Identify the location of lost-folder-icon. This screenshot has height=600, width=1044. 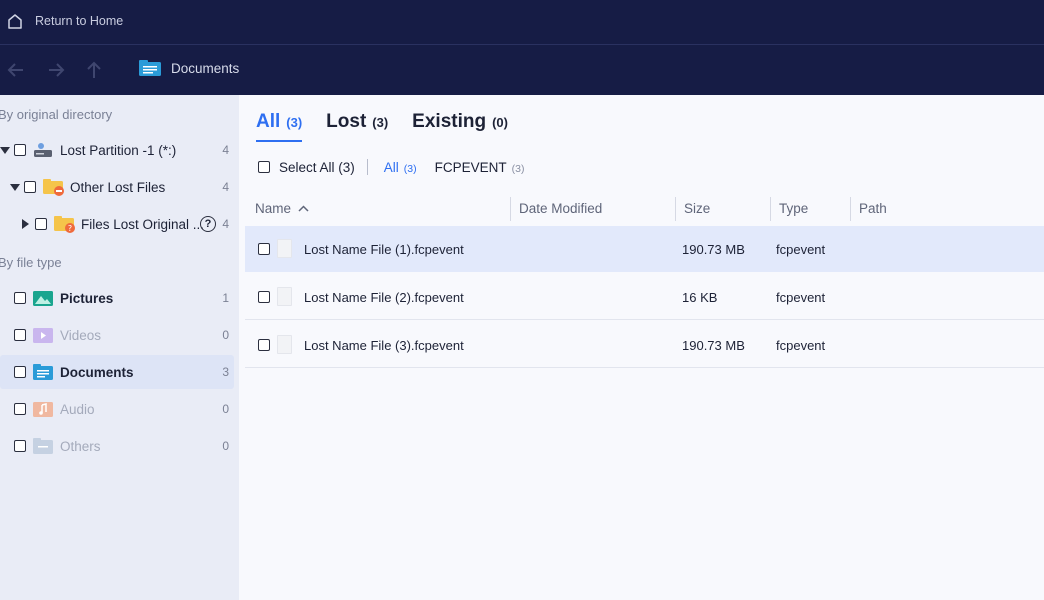
(53, 187).